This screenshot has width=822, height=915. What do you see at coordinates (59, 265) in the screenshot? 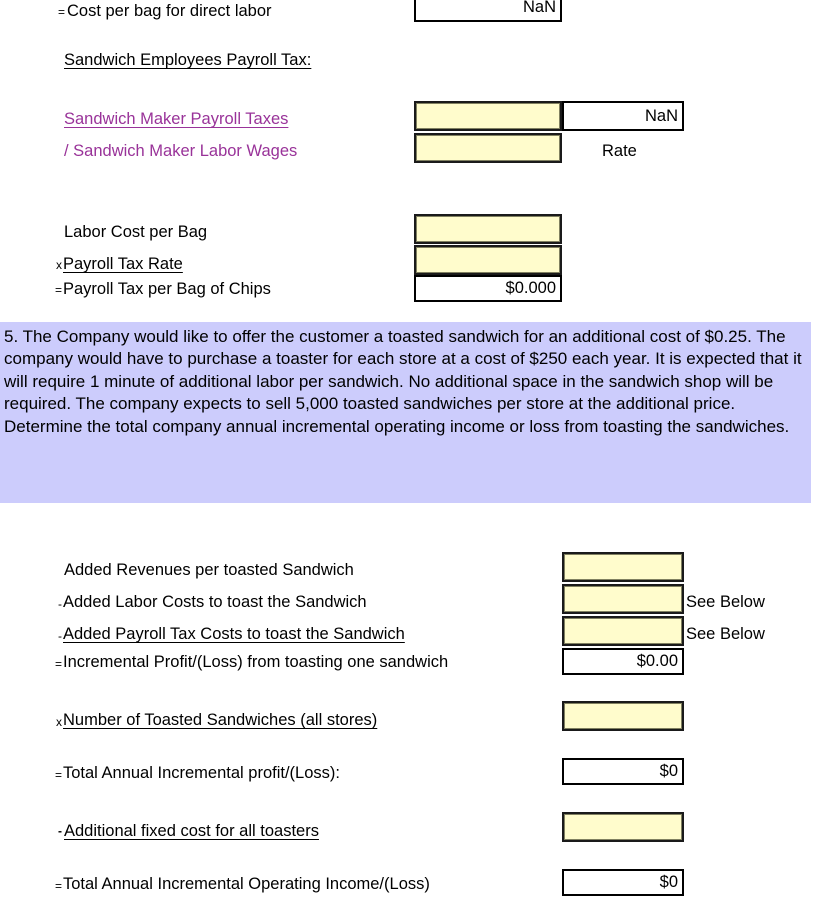
I see `operator-multiply-payroll-tax-rate: x` at bounding box center [59, 265].